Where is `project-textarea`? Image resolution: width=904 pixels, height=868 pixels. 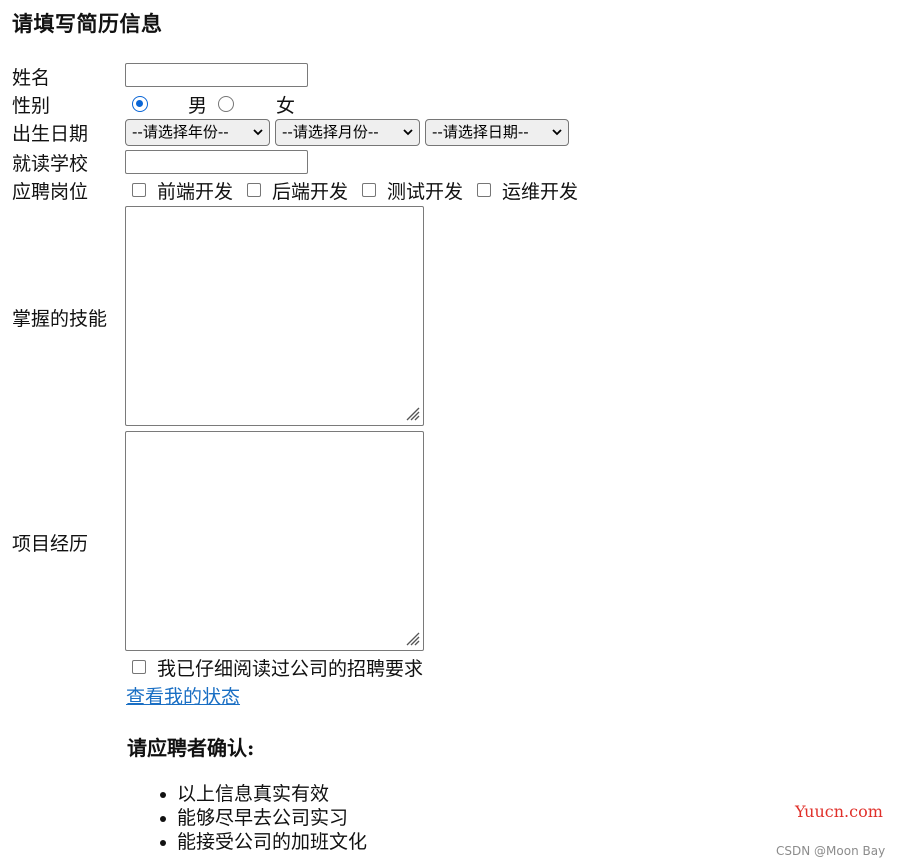 project-textarea is located at coordinates (274, 541).